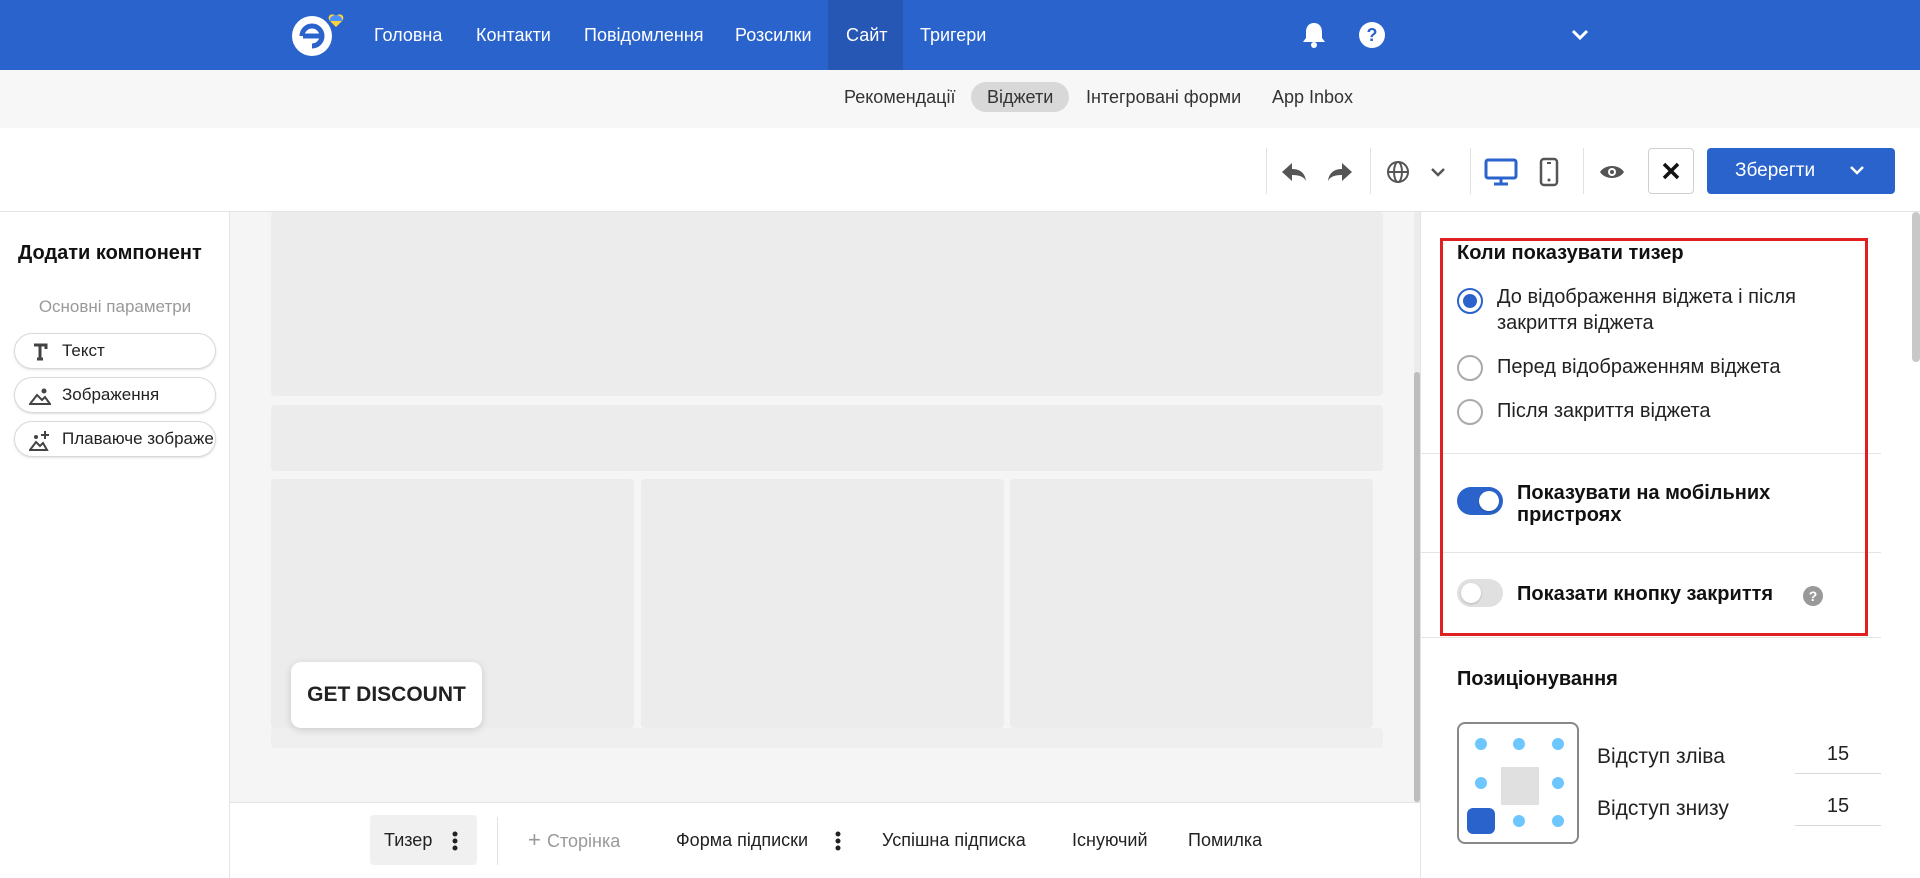 This screenshot has height=878, width=1920. What do you see at coordinates (1519, 821) in the screenshot?
I see `anchor-bottom-center` at bounding box center [1519, 821].